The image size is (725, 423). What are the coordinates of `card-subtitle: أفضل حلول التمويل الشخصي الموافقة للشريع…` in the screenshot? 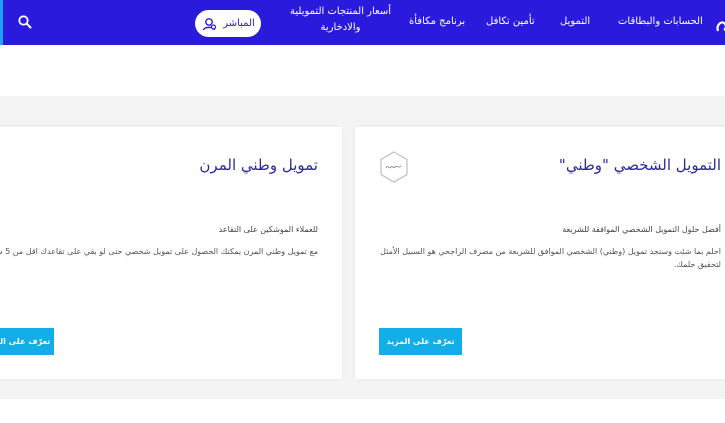 It's located at (641, 229).